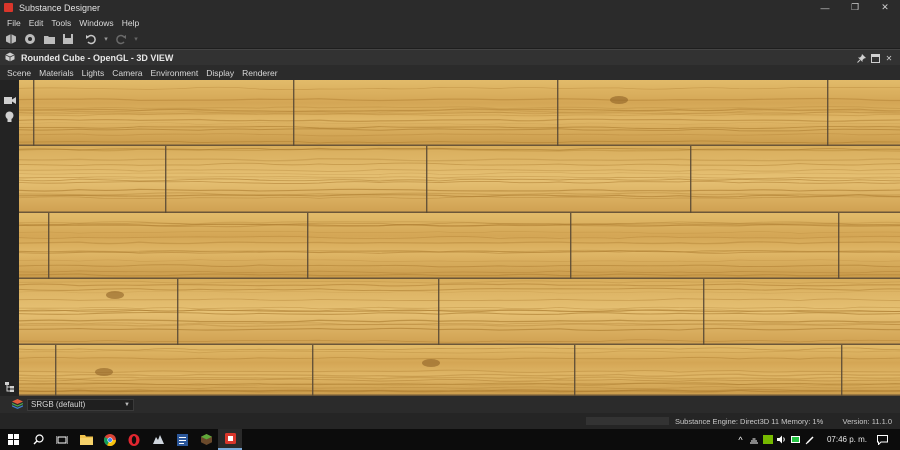  What do you see at coordinates (889, 58) in the screenshot?
I see `close-panel-icon: ✕` at bounding box center [889, 58].